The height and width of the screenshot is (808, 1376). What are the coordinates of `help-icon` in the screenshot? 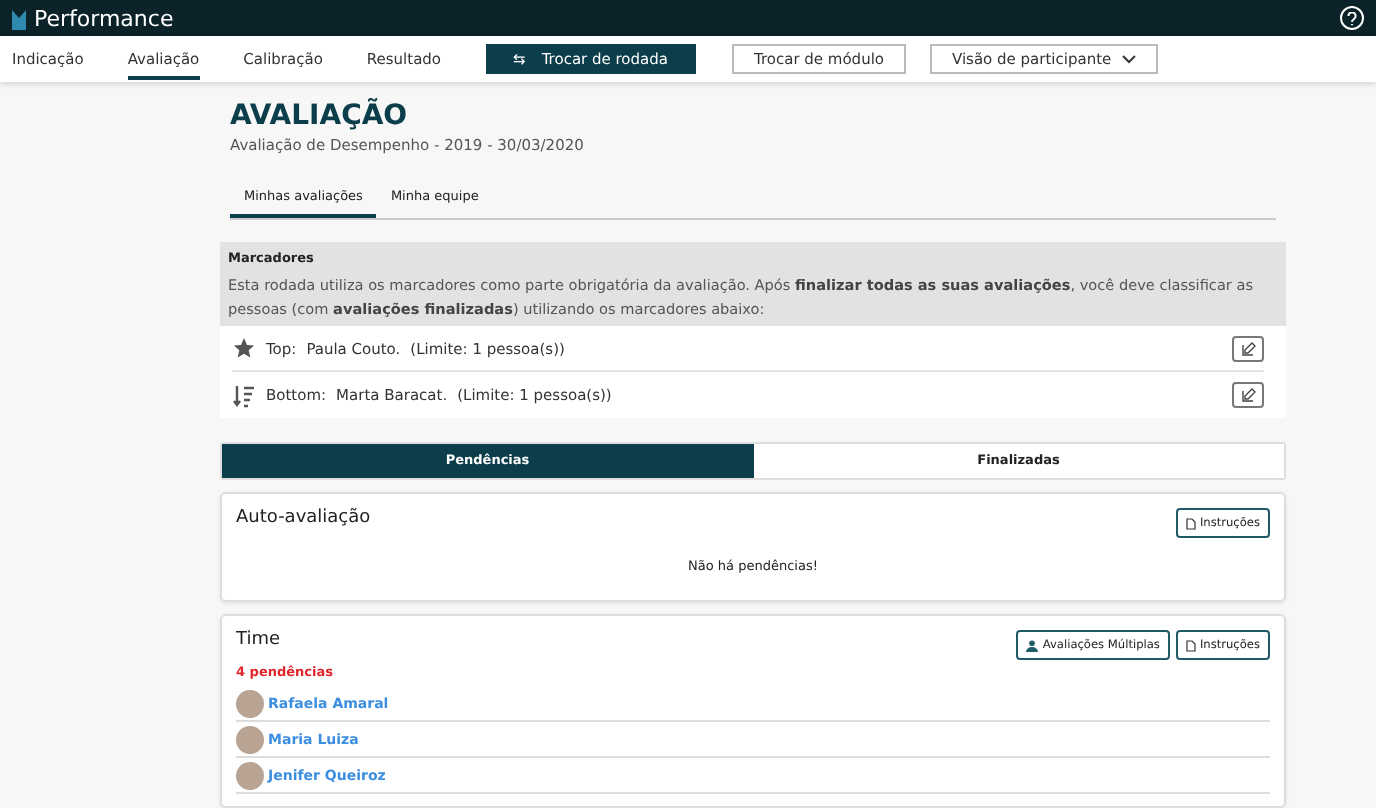 It's located at (1352, 18).